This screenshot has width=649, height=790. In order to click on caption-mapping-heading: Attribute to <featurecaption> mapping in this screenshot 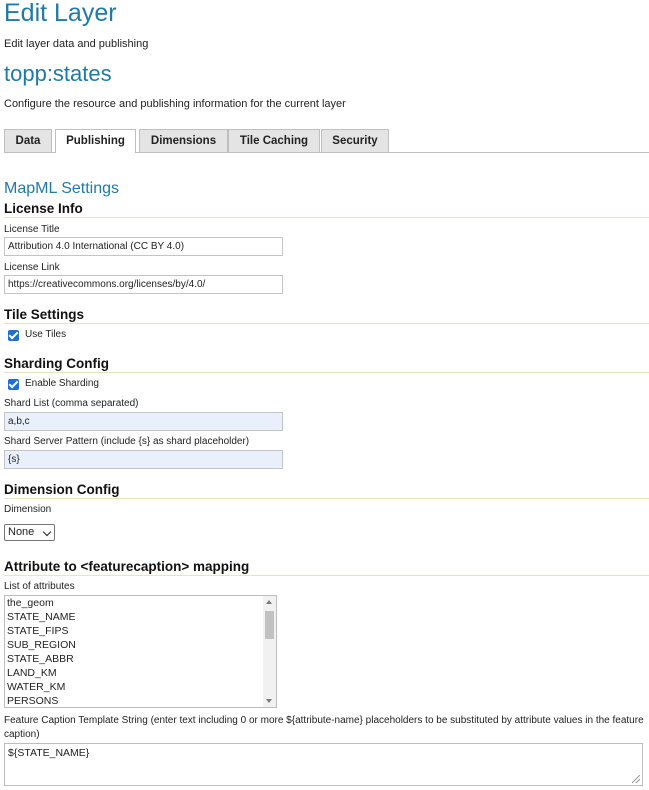, I will do `click(127, 566)`.